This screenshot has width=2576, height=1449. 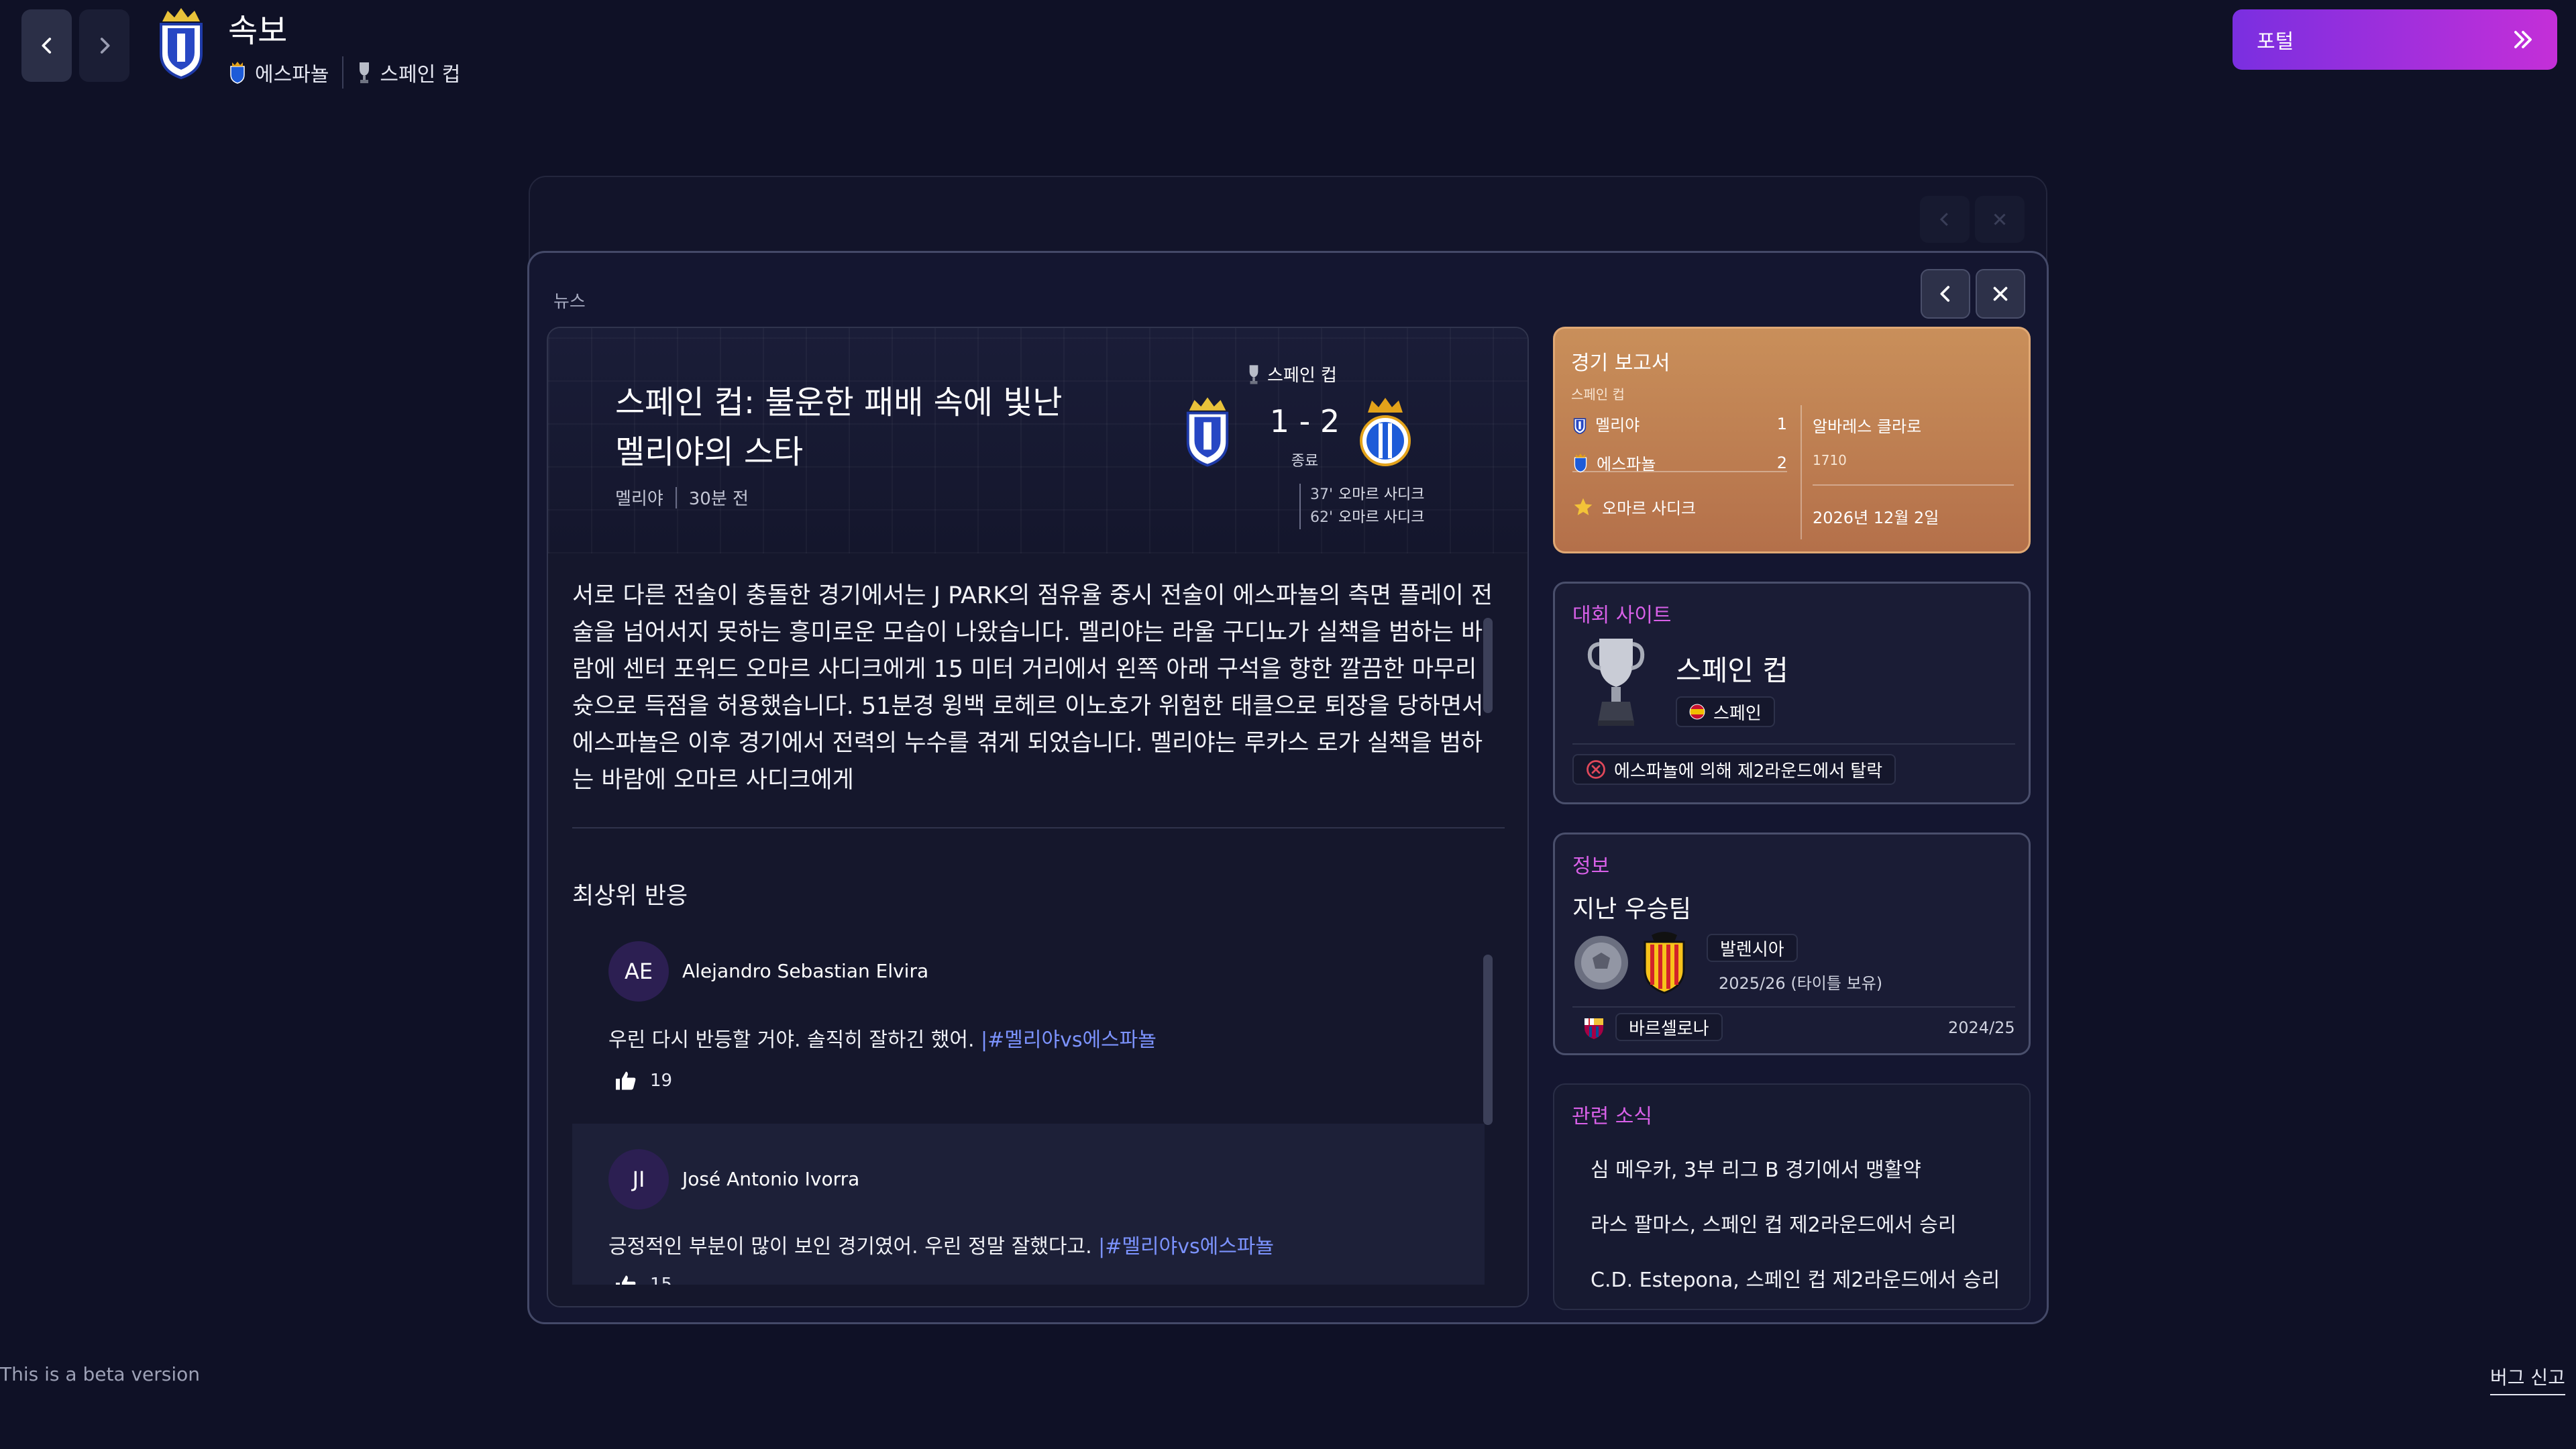 I want to click on chevron-right-icon, so click(x=105, y=46).